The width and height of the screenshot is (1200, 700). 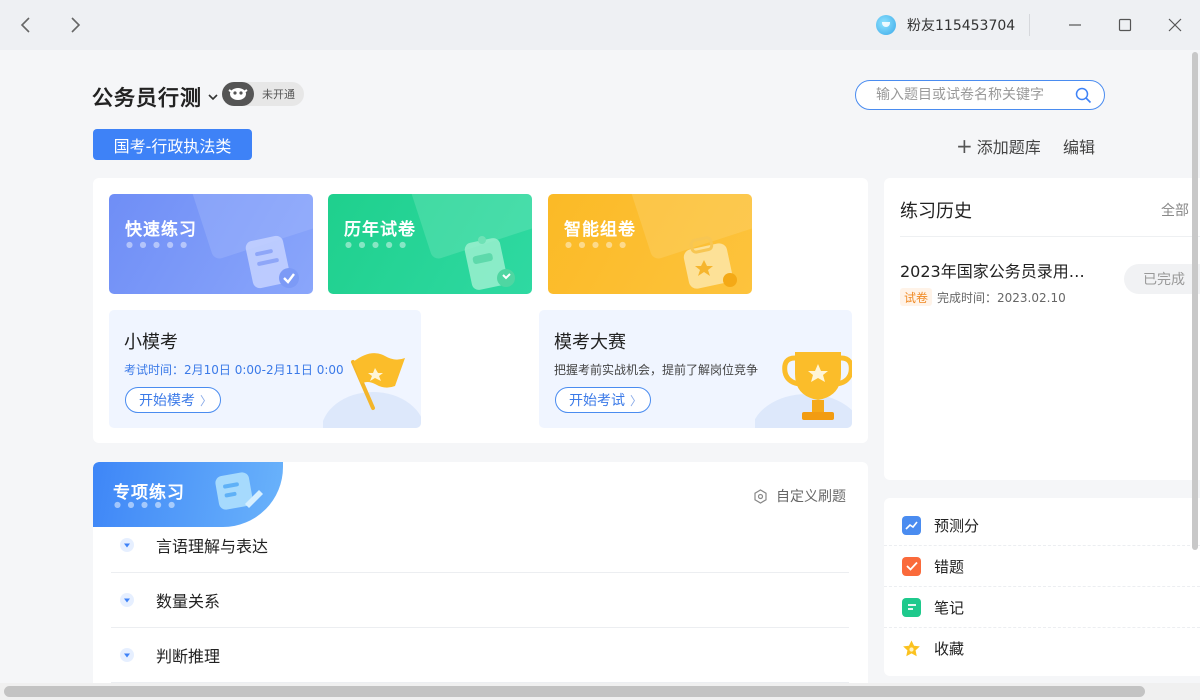 What do you see at coordinates (1083, 95) in the screenshot?
I see `search-icon` at bounding box center [1083, 95].